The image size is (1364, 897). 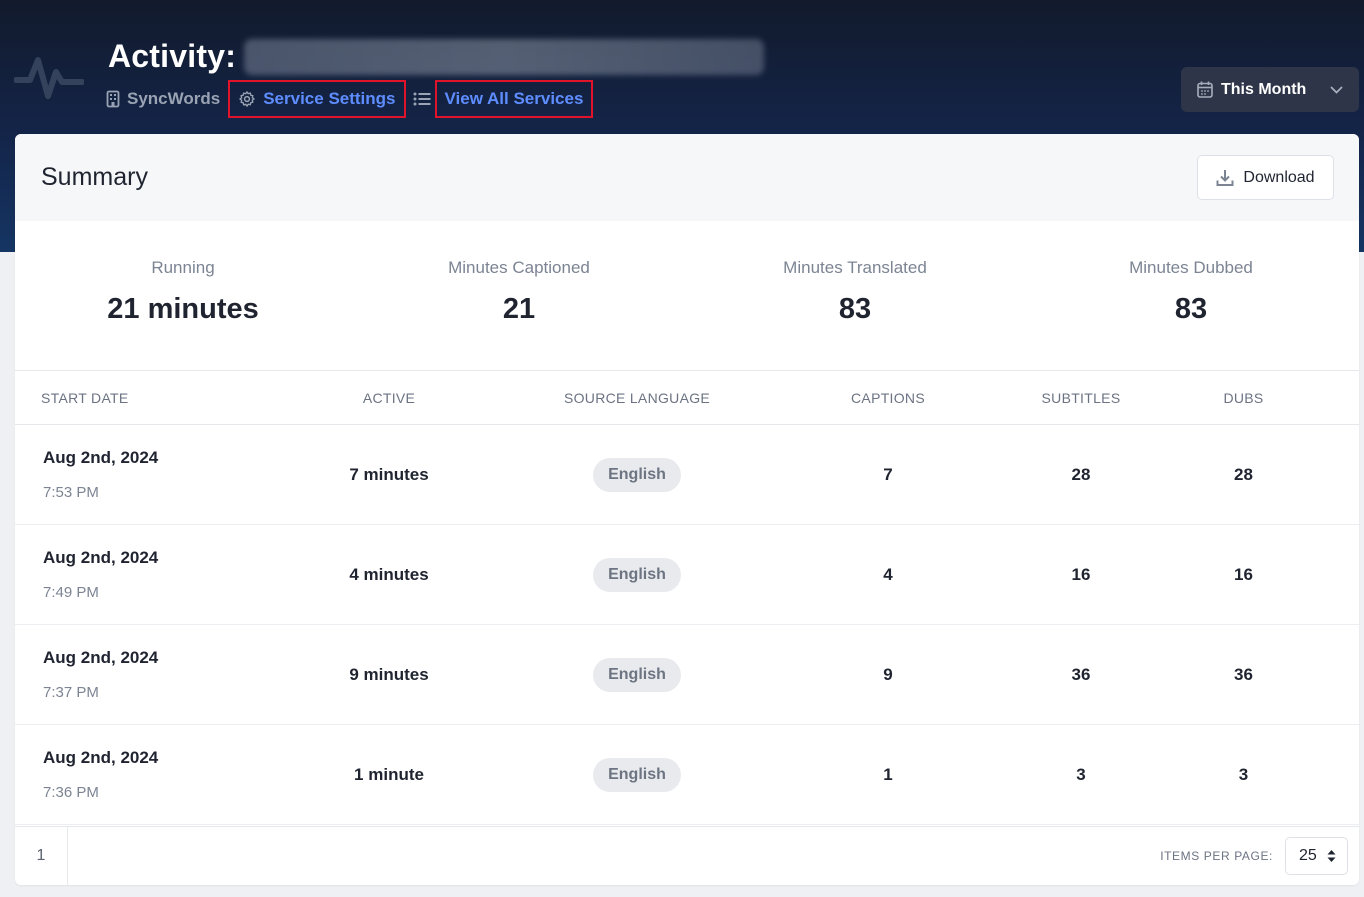 I want to click on activity-pulse-icon, so click(x=49, y=78).